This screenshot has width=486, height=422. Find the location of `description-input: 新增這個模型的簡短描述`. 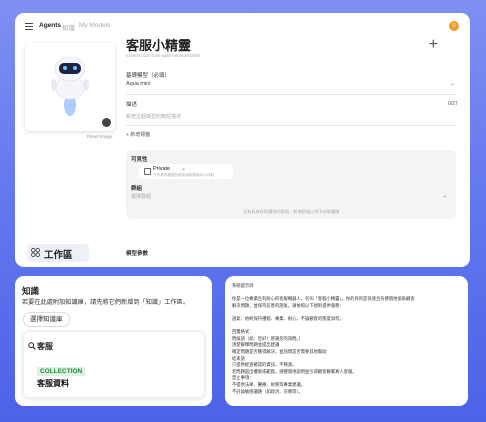

description-input: 新增這個模型的簡短描述 is located at coordinates (153, 116).